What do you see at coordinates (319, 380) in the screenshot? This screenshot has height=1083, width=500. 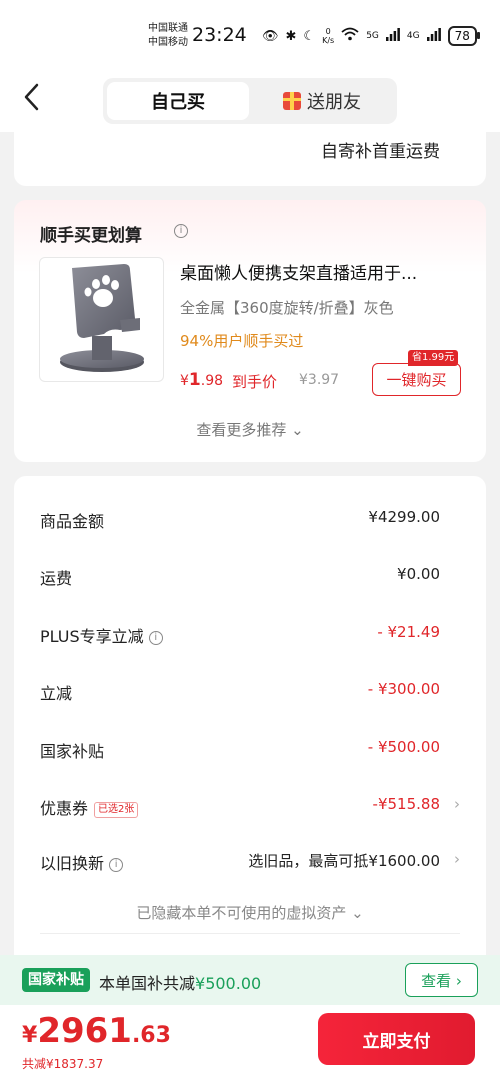 I see `product-original-price: ¥3.97` at bounding box center [319, 380].